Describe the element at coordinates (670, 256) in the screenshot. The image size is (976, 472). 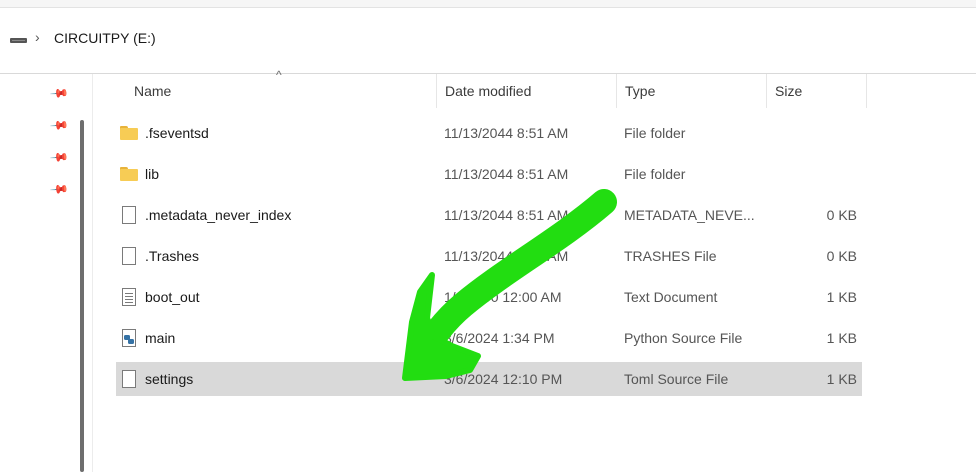
I see `file-type-cell: TRASHES File` at that location.